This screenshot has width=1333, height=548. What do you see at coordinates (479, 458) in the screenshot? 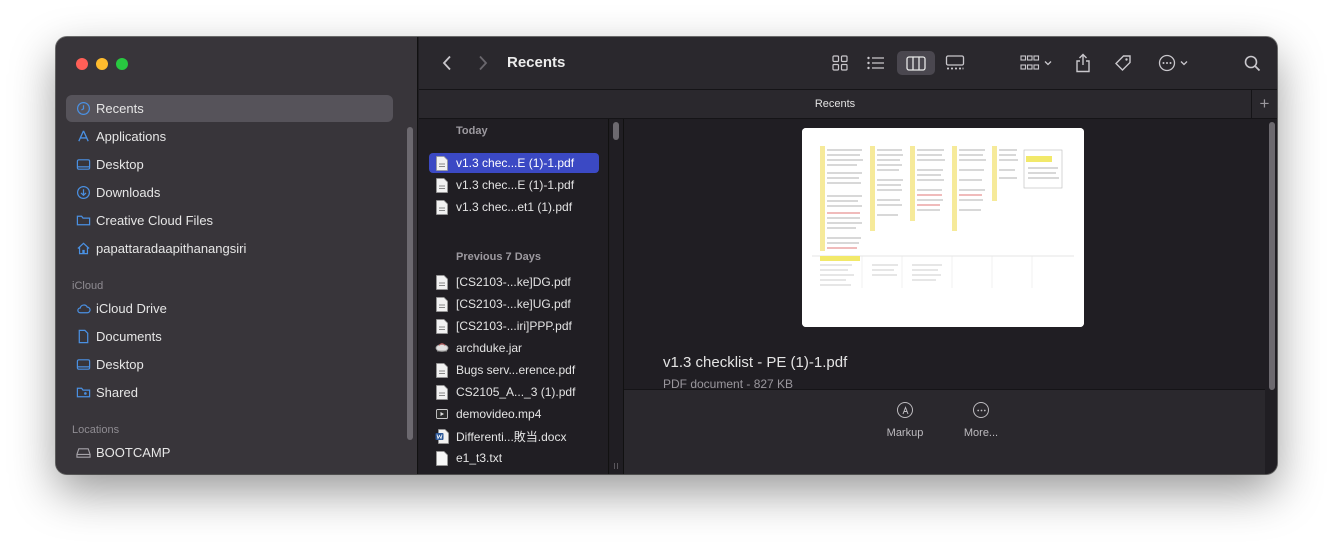
I see `file-name: e1_t3.txt` at bounding box center [479, 458].